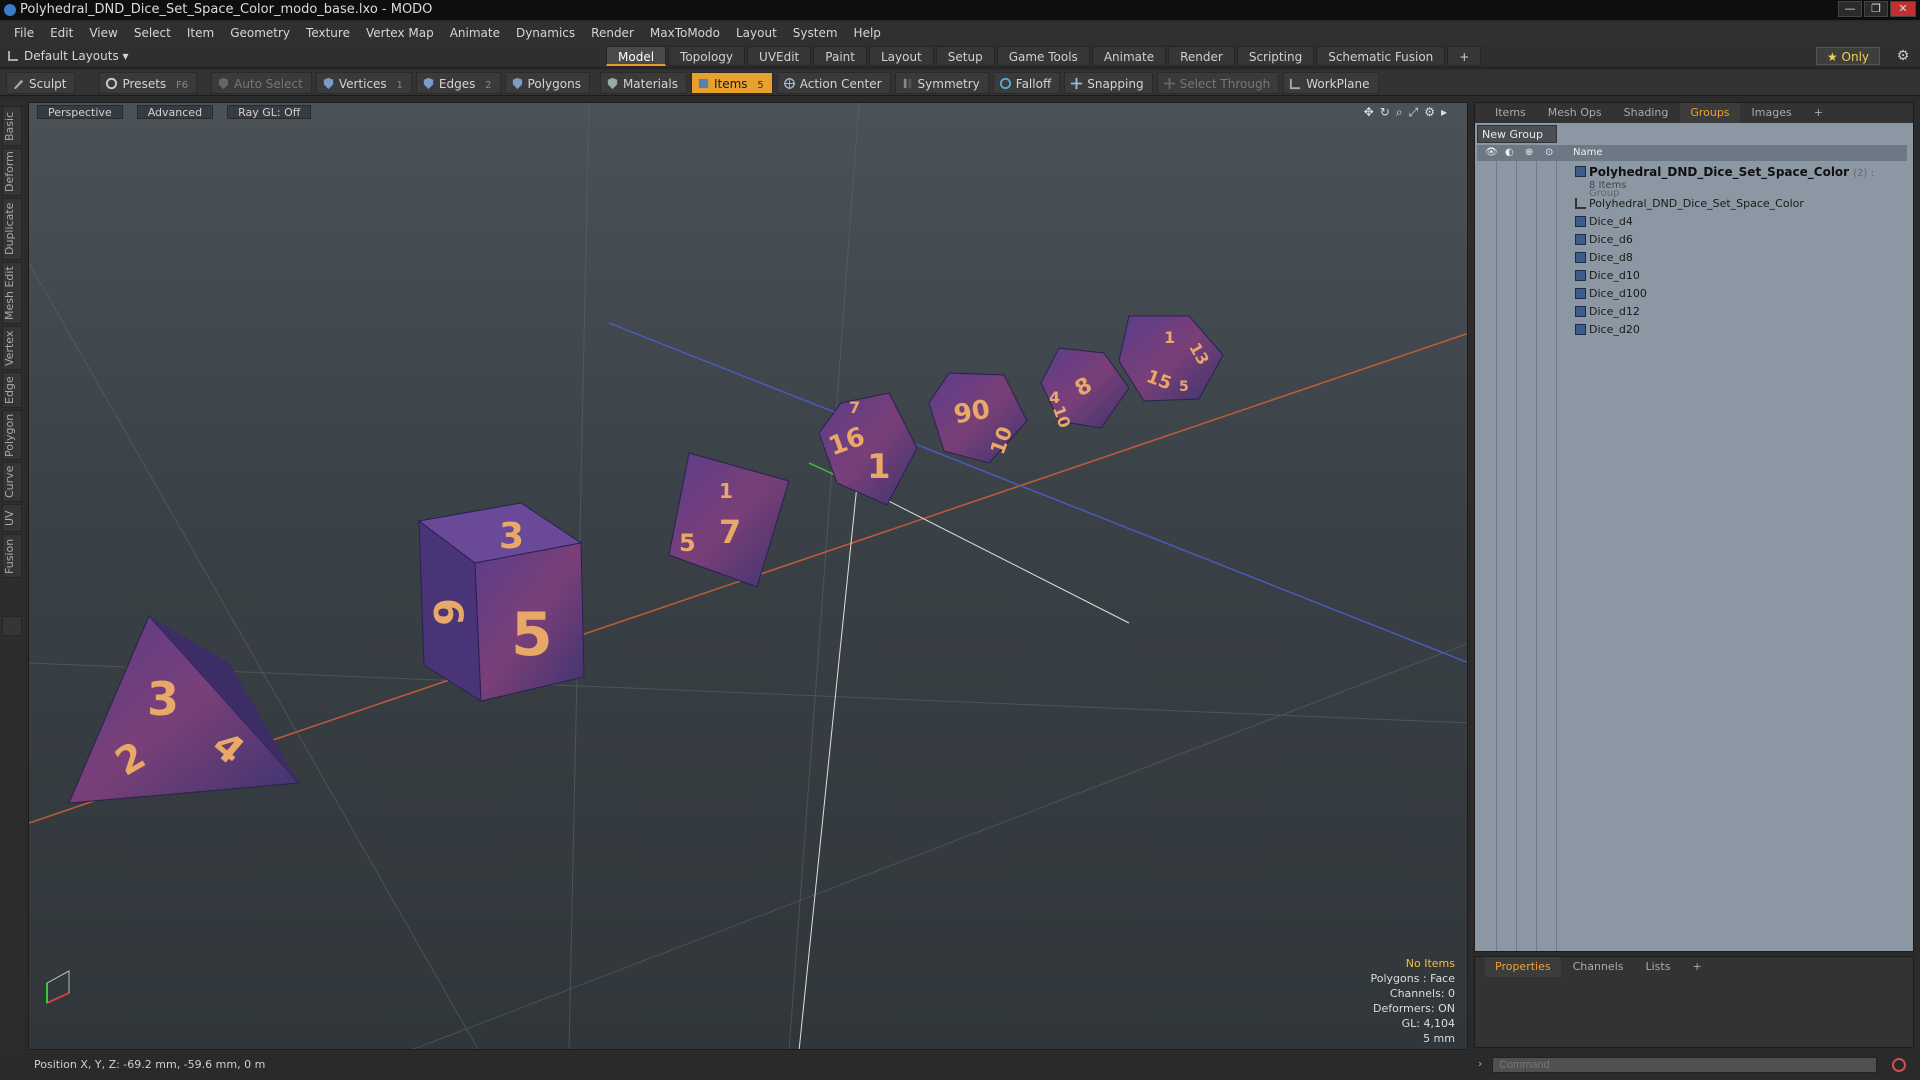  I want to click on falloff-button: Falloff, so click(1026, 82).